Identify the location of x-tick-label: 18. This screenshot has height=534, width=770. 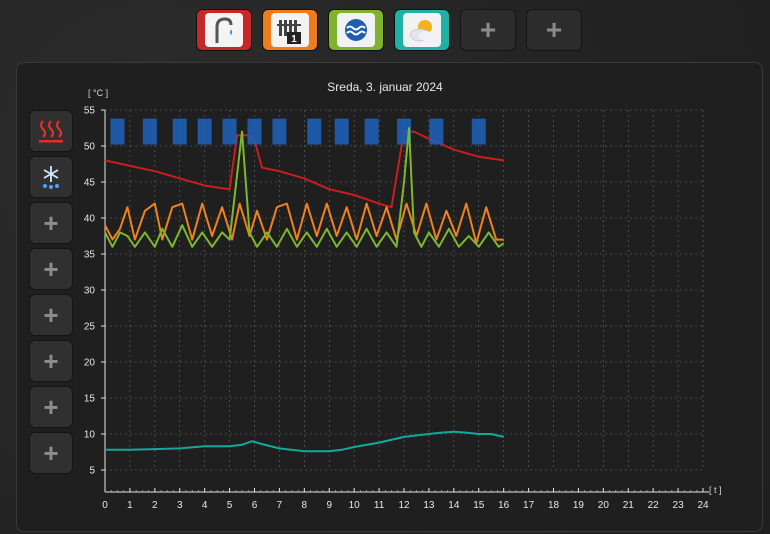
(554, 505).